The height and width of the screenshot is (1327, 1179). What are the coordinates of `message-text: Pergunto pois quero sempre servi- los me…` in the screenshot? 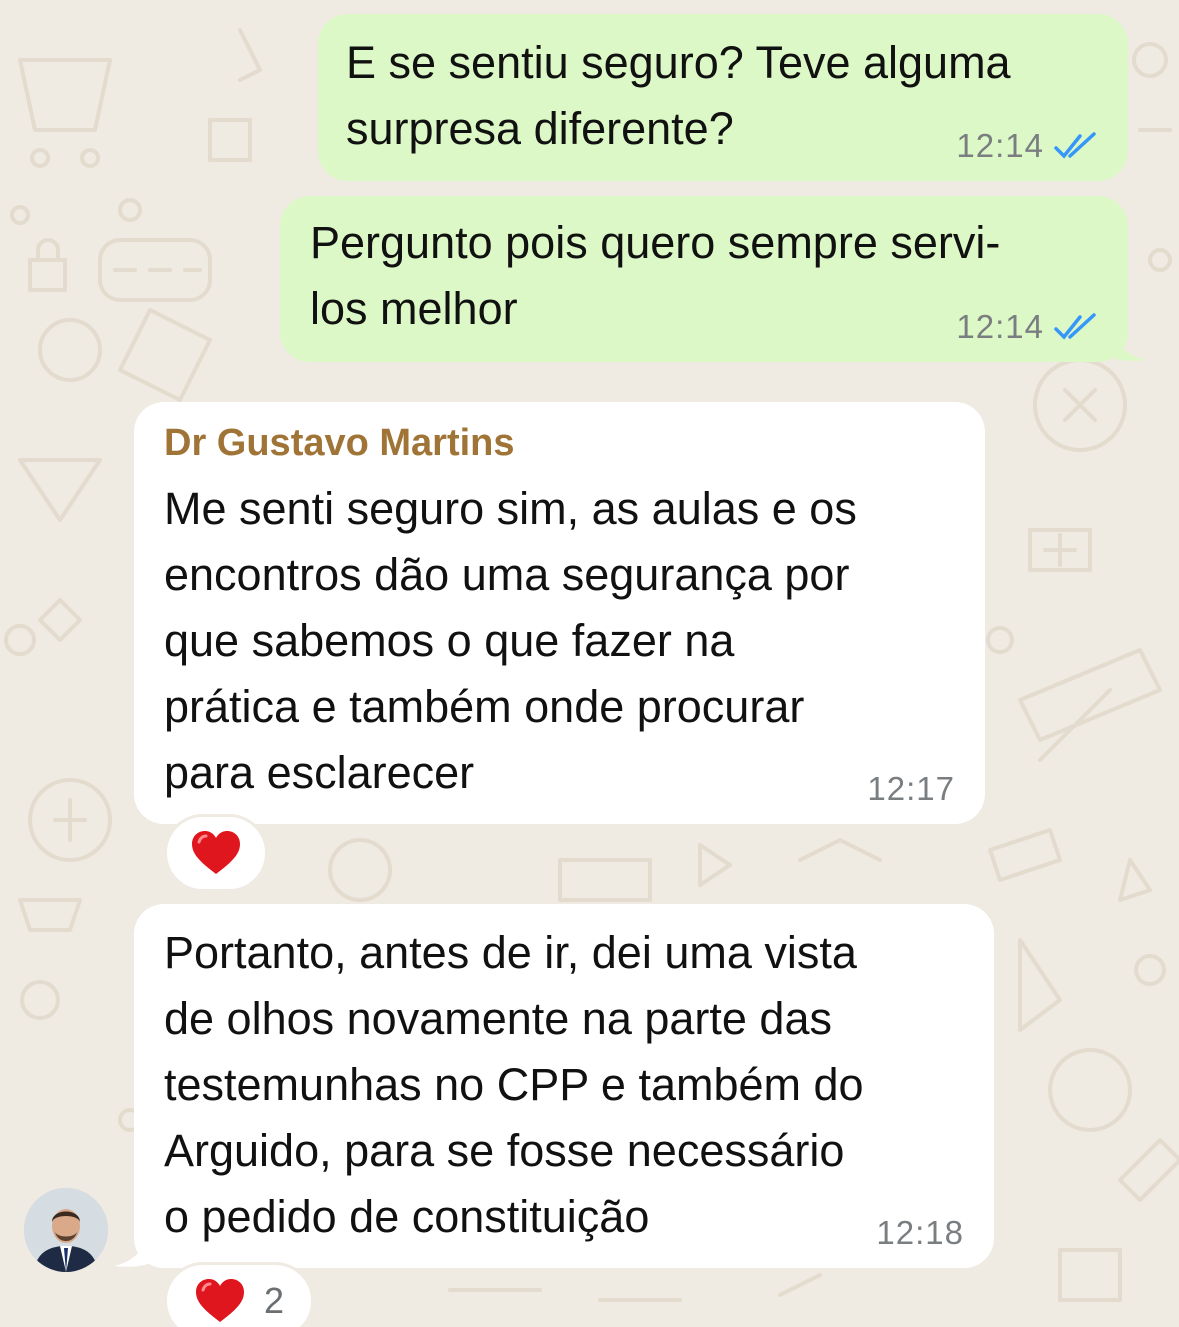 It's located at (655, 275).